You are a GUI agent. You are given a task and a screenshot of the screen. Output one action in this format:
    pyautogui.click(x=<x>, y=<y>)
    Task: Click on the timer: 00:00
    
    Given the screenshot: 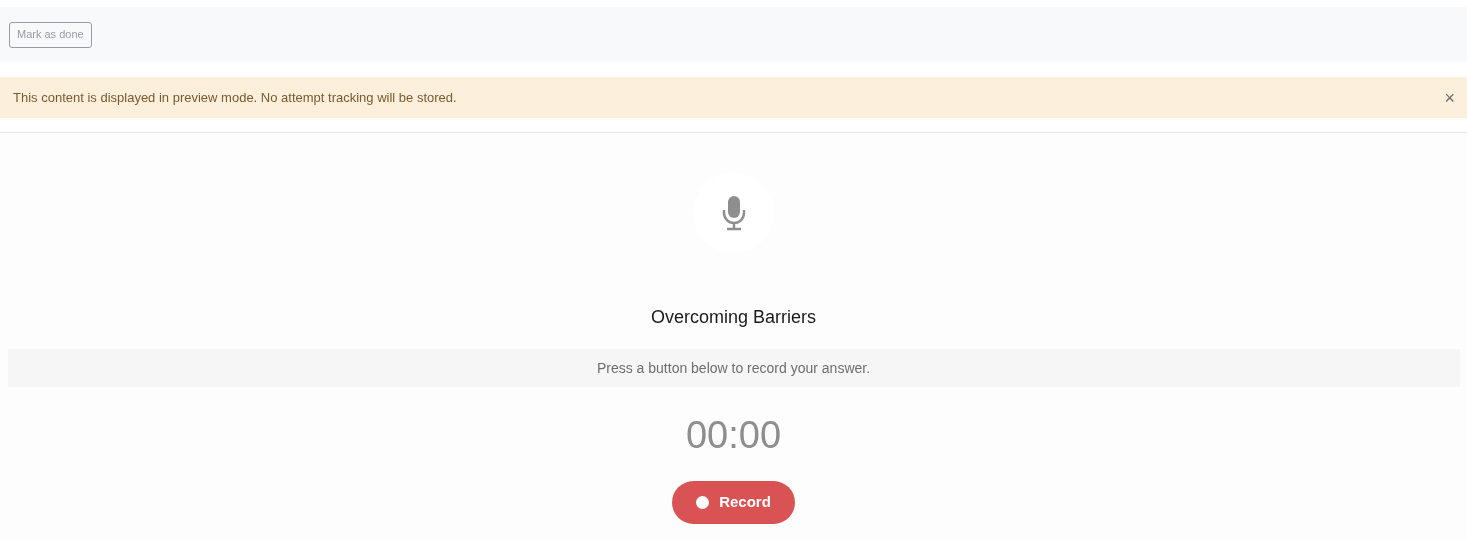 What is the action you would take?
    pyautogui.click(x=733, y=435)
    